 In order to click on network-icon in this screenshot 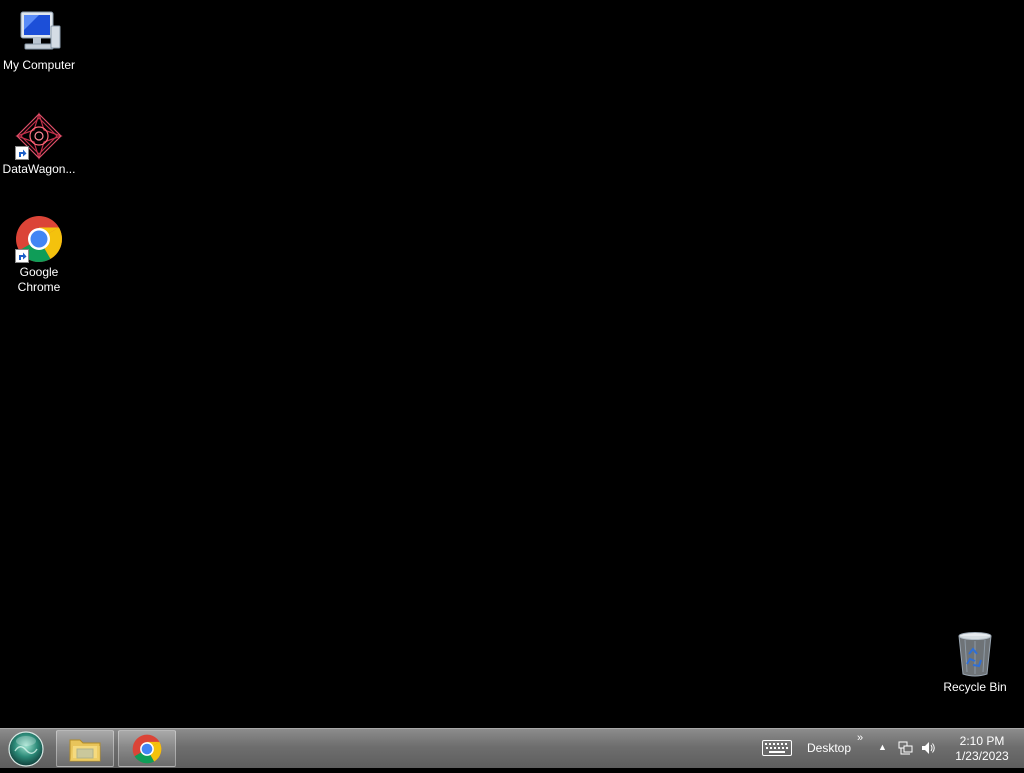, I will do `click(906, 748)`.